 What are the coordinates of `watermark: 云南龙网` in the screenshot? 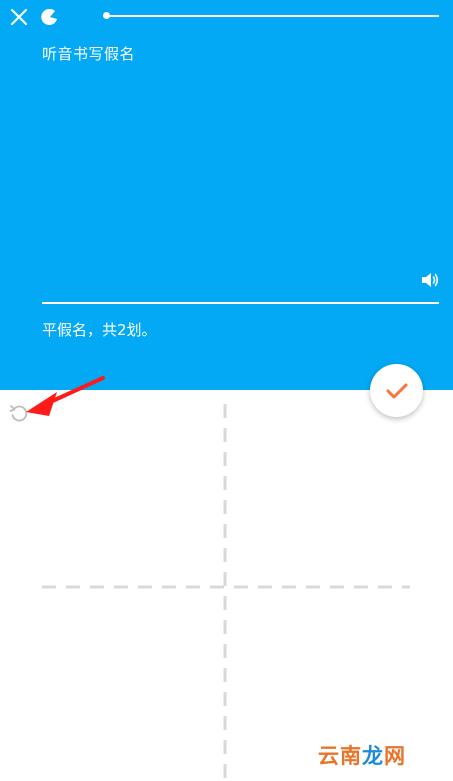 It's located at (362, 755).